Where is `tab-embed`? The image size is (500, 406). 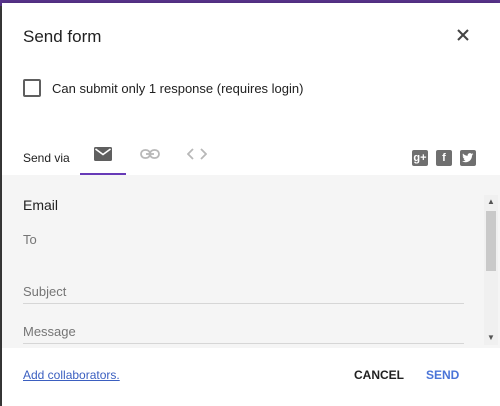
tab-embed is located at coordinates (197, 158).